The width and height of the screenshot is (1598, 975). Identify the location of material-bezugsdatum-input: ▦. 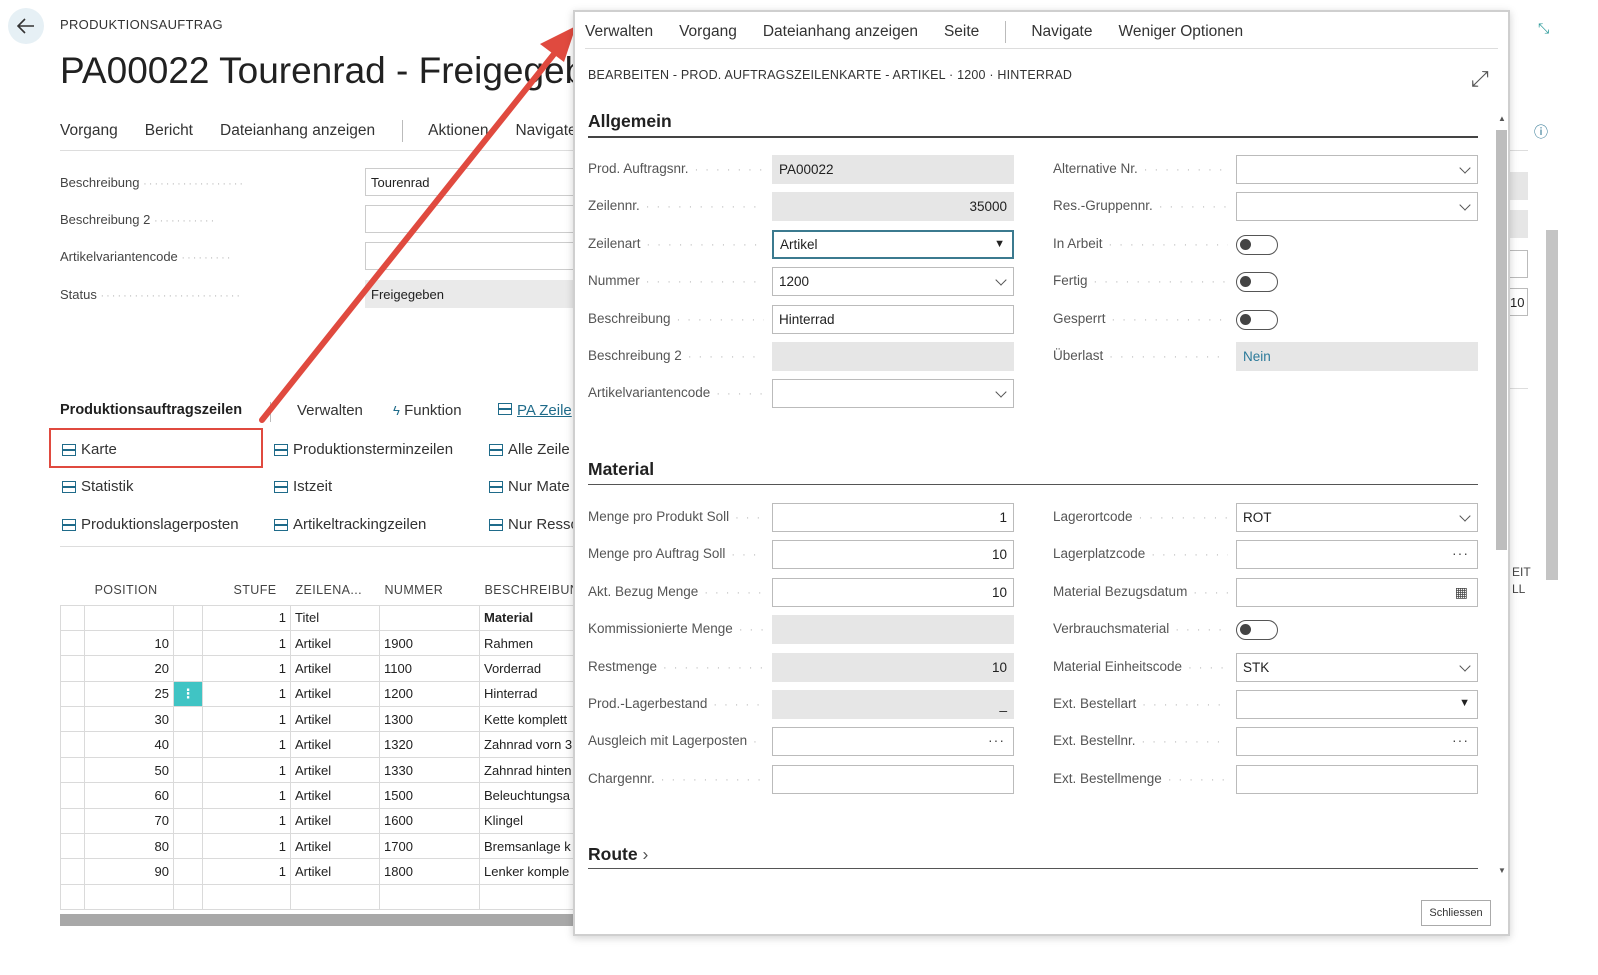
(1357, 592).